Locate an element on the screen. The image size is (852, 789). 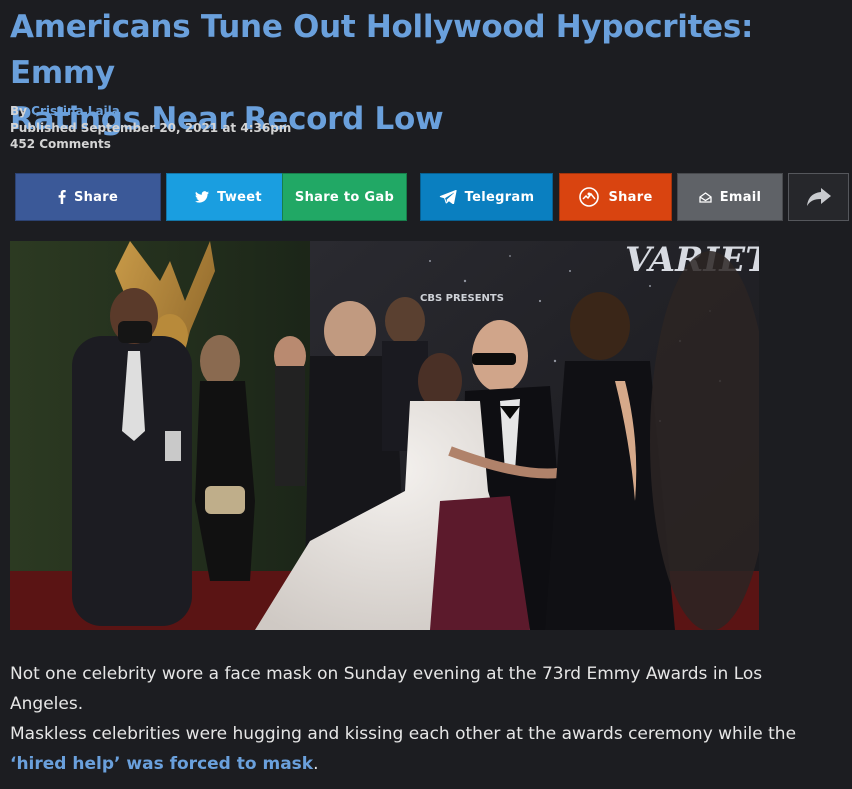
gab-share-label: Share to Gab is located at coordinates (344, 197).